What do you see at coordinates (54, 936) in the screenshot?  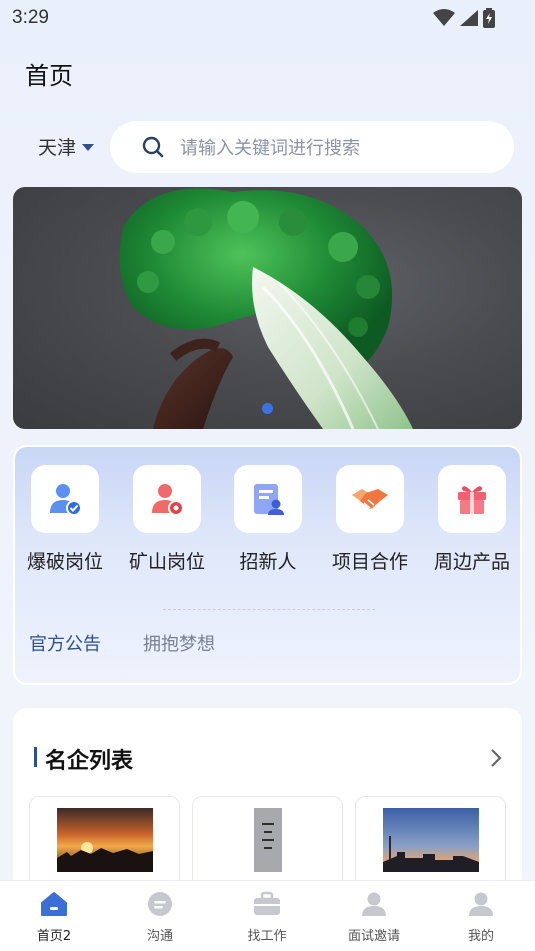 I see `tab-label: 首页2` at bounding box center [54, 936].